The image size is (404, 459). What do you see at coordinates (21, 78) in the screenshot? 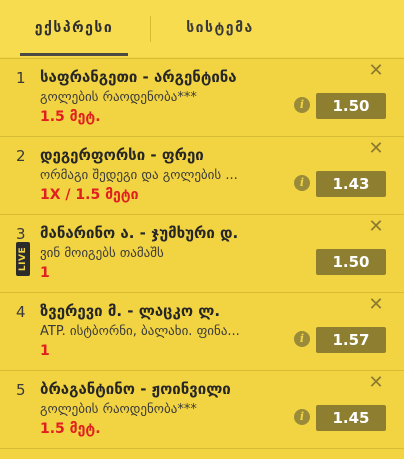
I see `bet-number: 1` at bounding box center [21, 78].